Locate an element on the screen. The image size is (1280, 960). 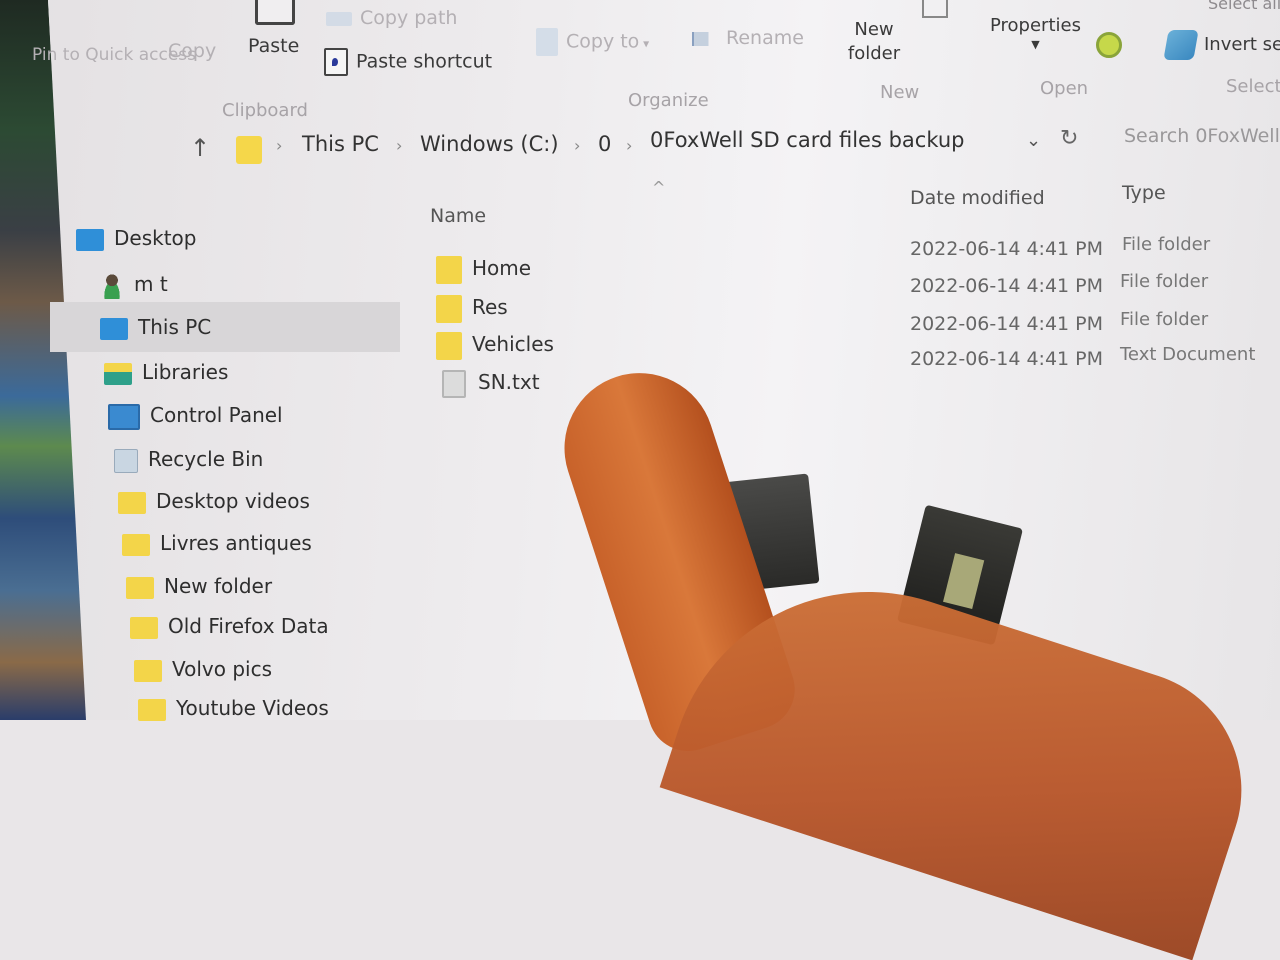
nav-item-control-panel: Control Panel is located at coordinates (195, 416).